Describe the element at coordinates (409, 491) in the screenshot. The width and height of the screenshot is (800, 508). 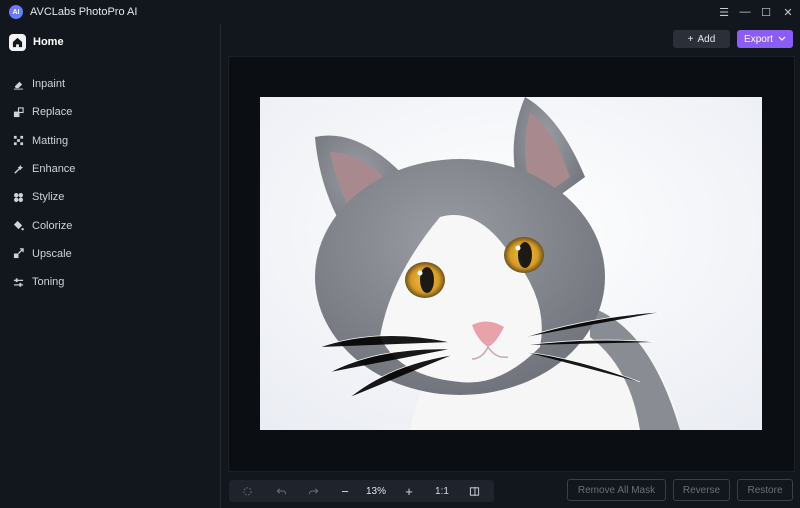
I see `zoom-in-button: +` at that location.